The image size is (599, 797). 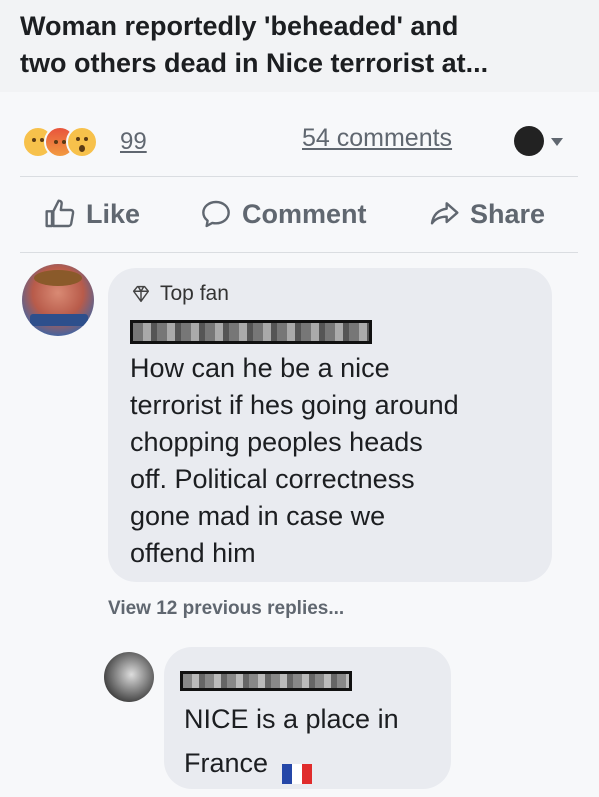 I want to click on top-fan-label: Top fan, so click(x=194, y=293).